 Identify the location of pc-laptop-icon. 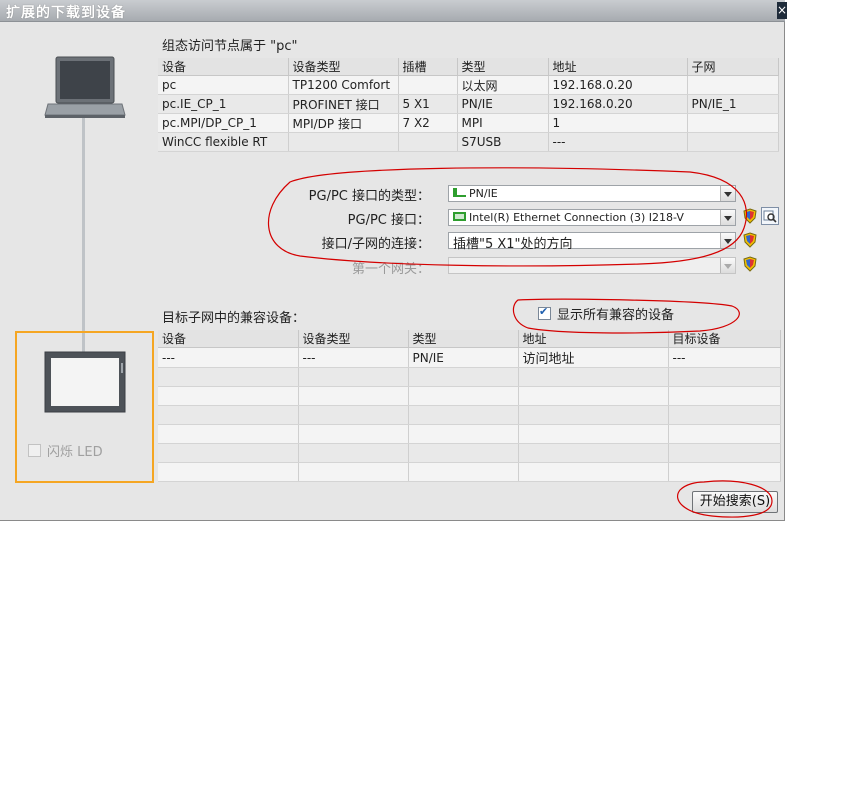
(85, 87).